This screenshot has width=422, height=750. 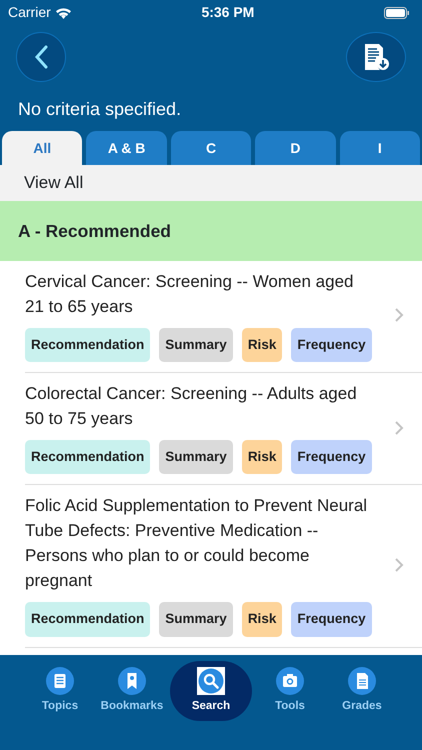 What do you see at coordinates (209, 543) in the screenshot?
I see `recommendation-title: Folic Acid Supplementation to Prevent Neural Tube Defects: Preventive Medication -- Persons who plan to or could become pregnant` at bounding box center [209, 543].